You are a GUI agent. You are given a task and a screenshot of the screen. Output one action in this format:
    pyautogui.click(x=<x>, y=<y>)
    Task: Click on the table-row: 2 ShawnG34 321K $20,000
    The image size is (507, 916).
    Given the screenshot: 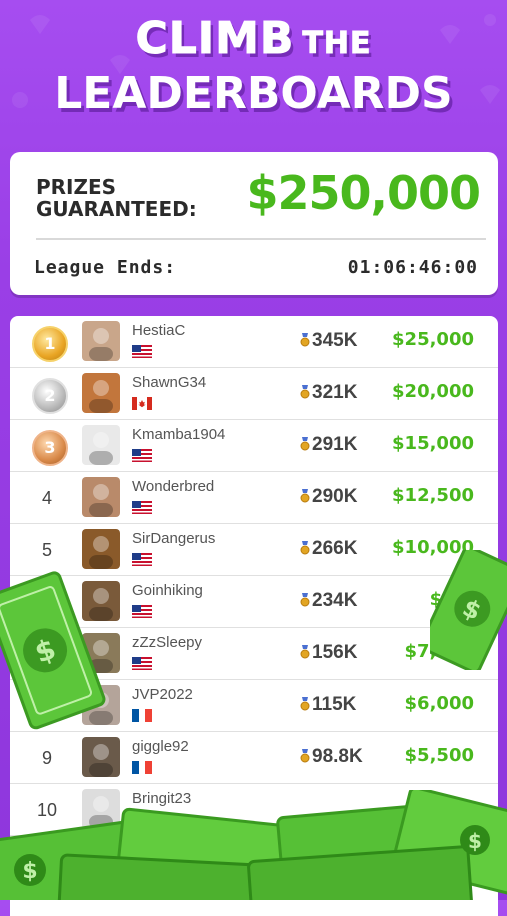 What is the action you would take?
    pyautogui.click(x=254, y=394)
    